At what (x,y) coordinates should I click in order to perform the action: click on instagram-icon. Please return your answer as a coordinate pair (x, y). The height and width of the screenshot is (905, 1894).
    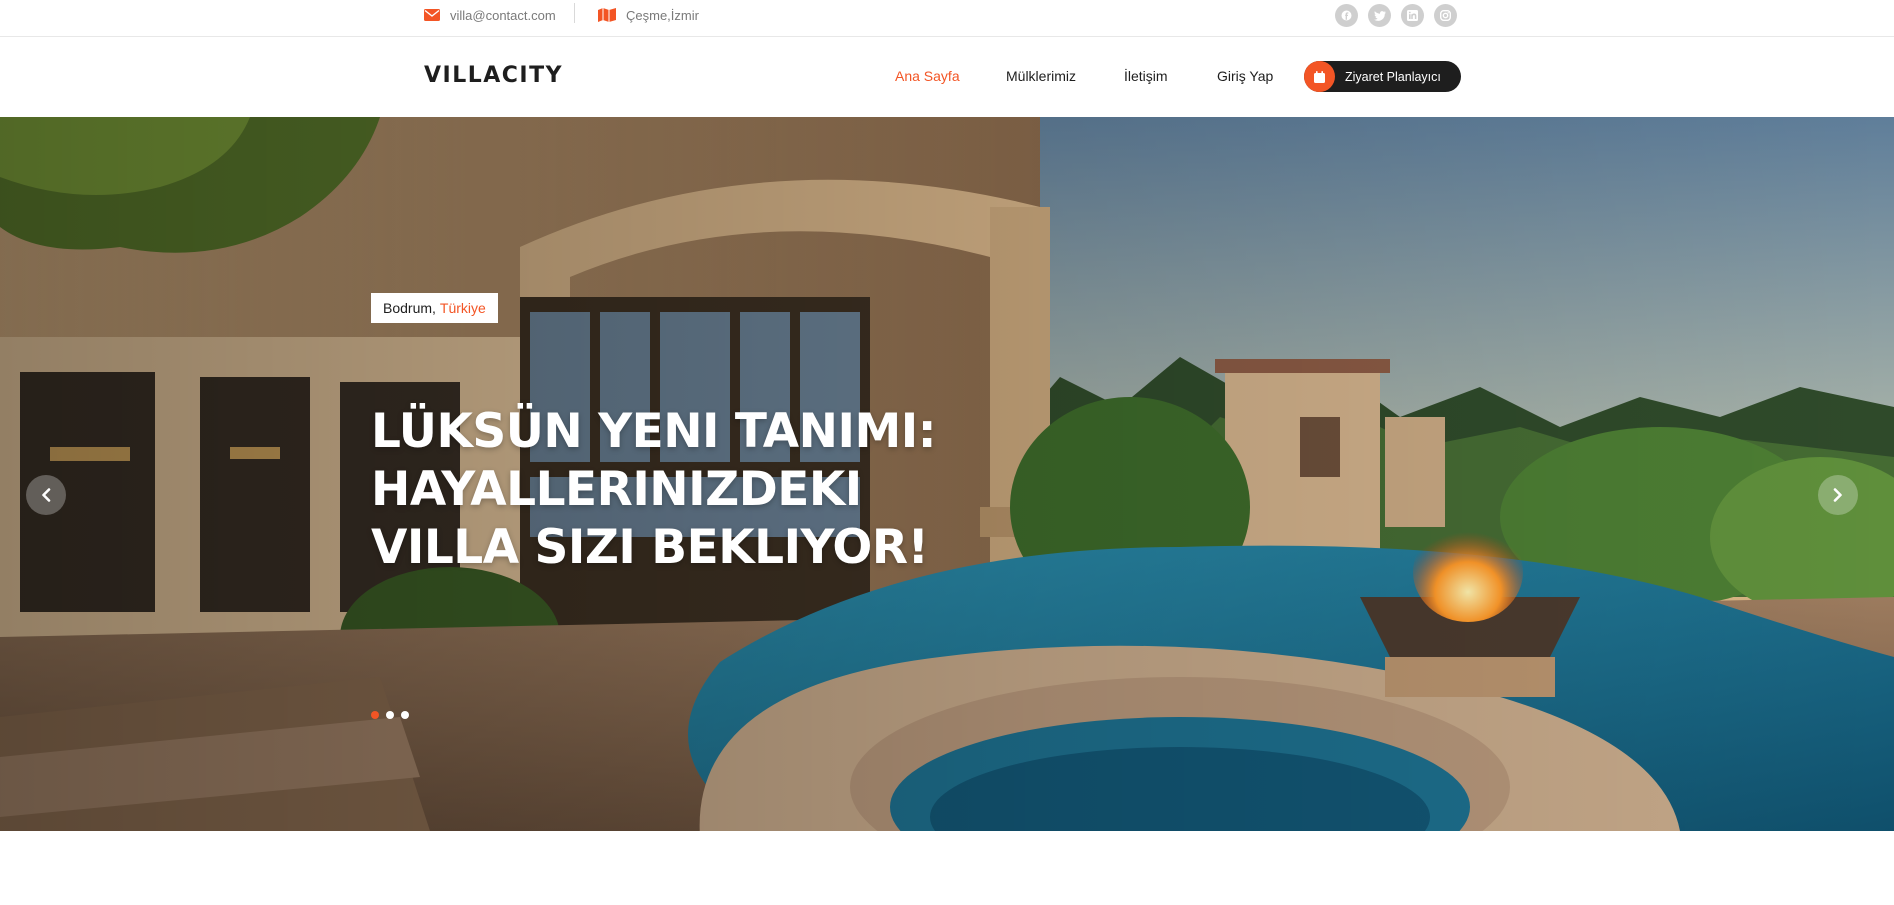
    Looking at the image, I should click on (1445, 15).